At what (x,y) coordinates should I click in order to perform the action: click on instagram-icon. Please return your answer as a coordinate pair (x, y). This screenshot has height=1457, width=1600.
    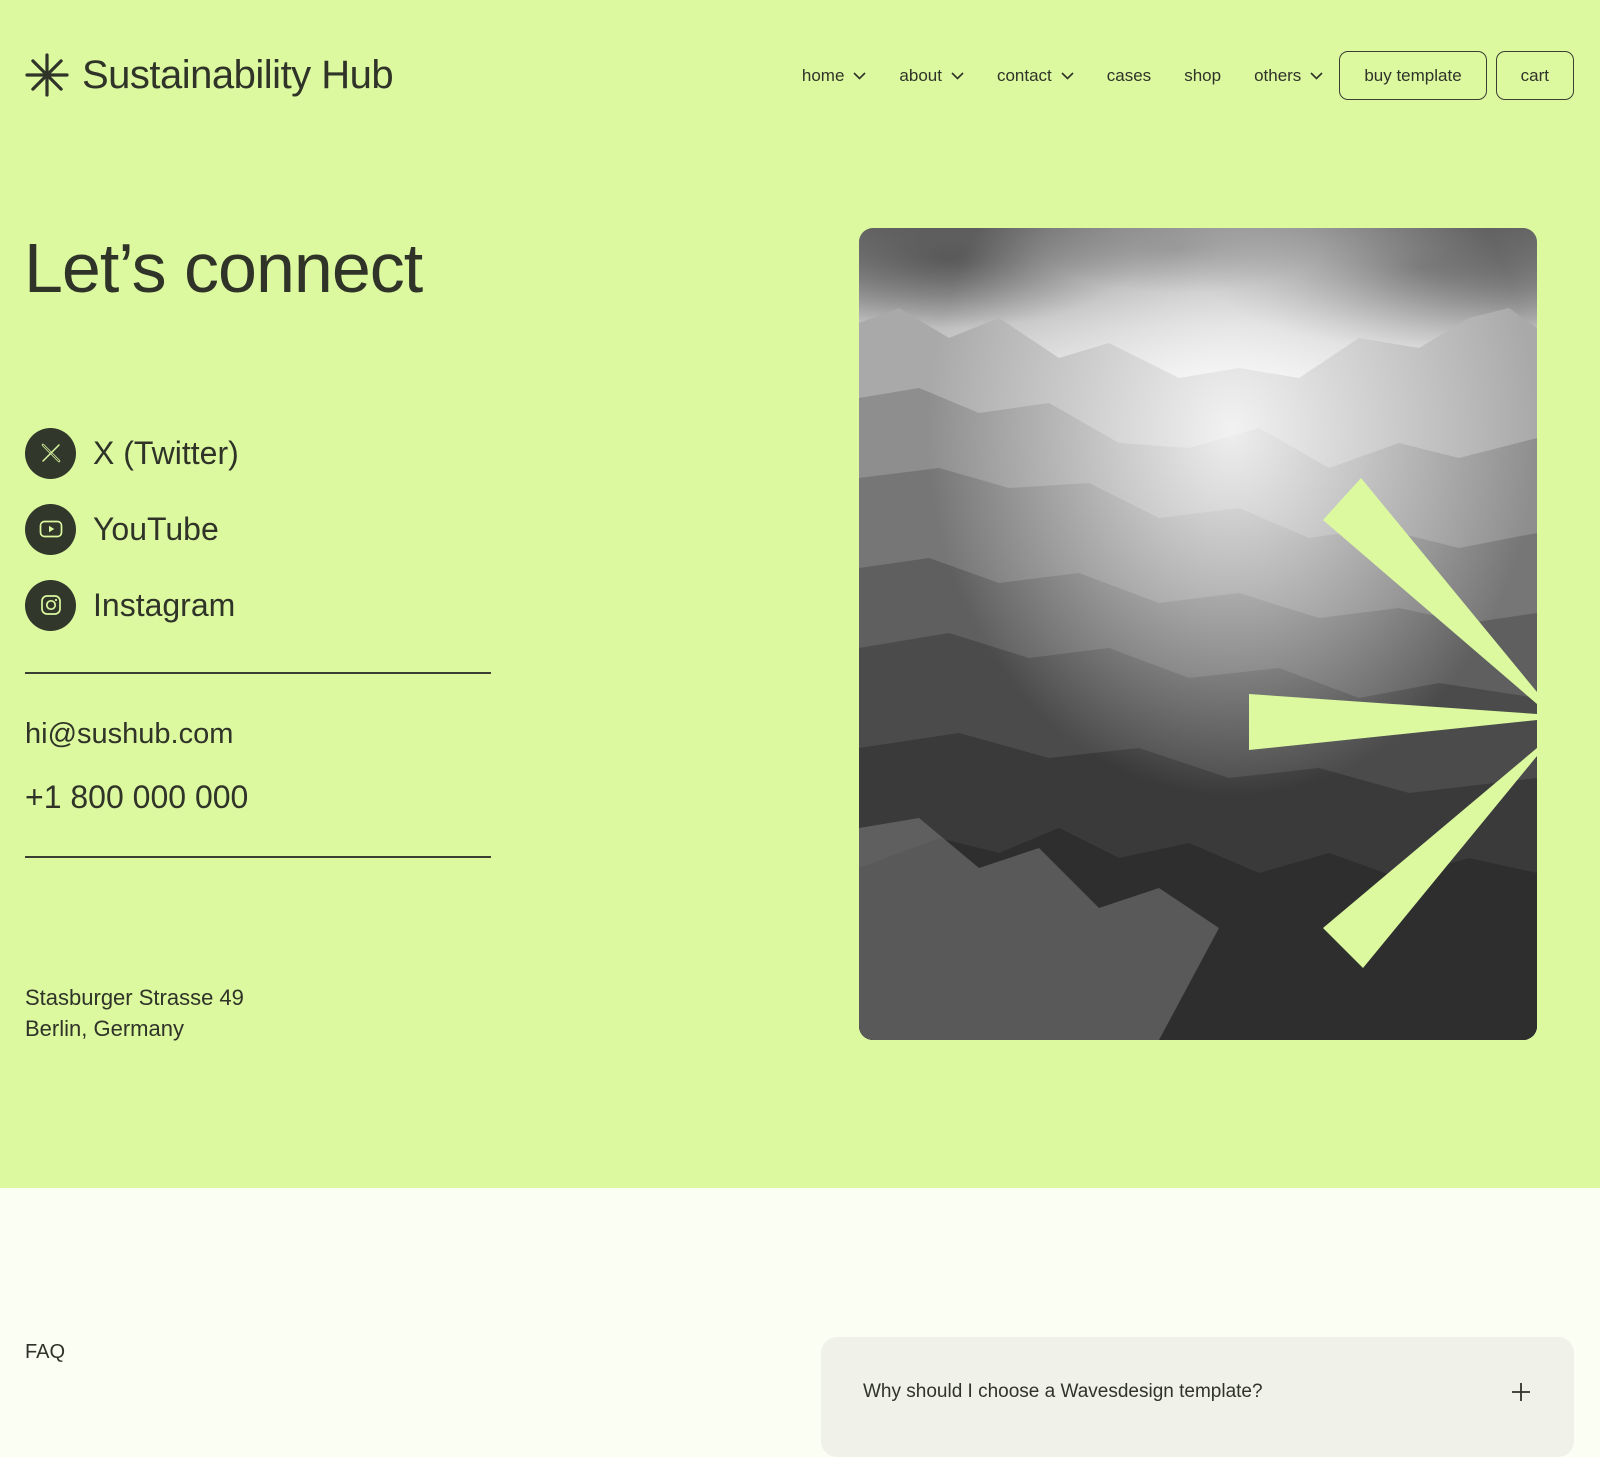
    Looking at the image, I should click on (50, 605).